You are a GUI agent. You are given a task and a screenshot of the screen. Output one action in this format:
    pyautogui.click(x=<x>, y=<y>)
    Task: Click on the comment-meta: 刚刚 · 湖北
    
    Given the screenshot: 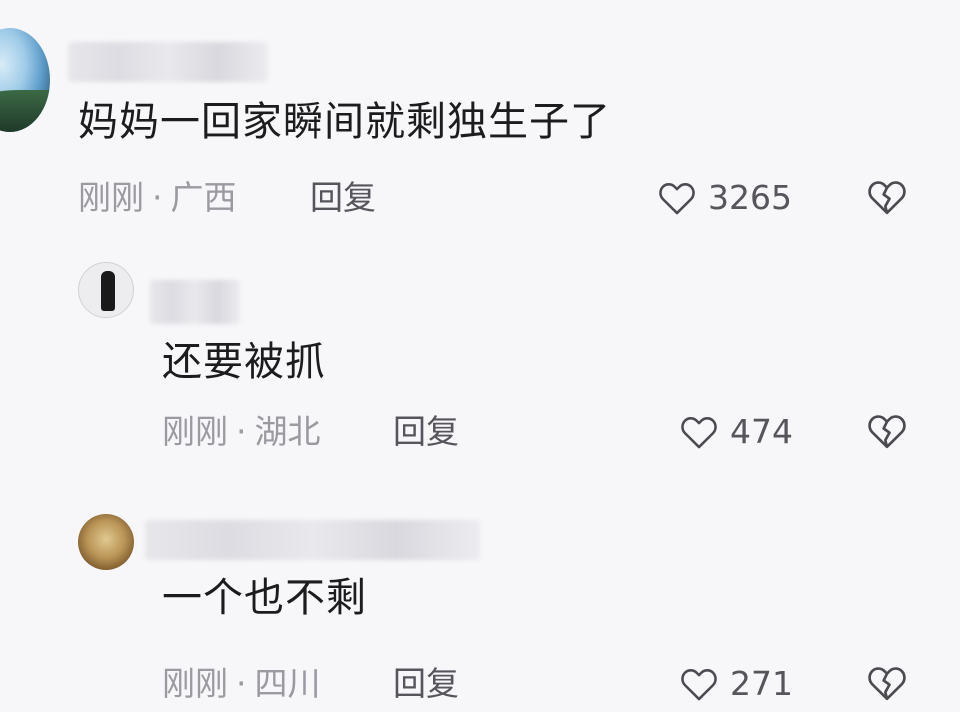 What is the action you would take?
    pyautogui.click(x=241, y=432)
    